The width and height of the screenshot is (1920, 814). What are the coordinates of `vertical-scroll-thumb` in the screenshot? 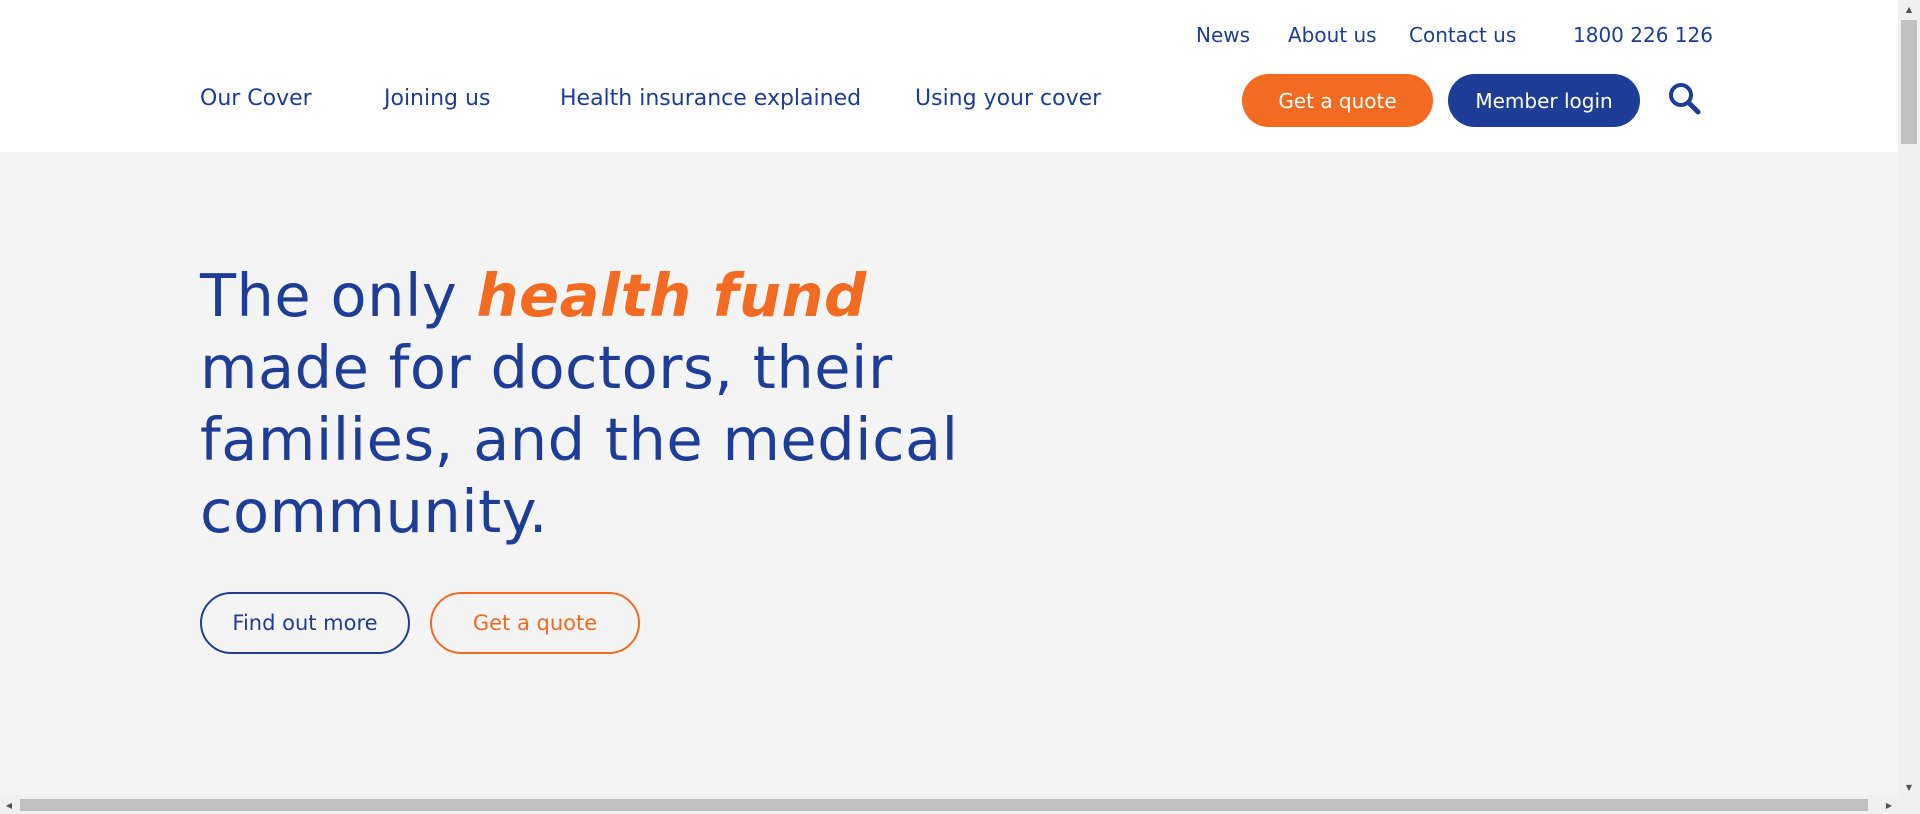 It's located at (1909, 82).